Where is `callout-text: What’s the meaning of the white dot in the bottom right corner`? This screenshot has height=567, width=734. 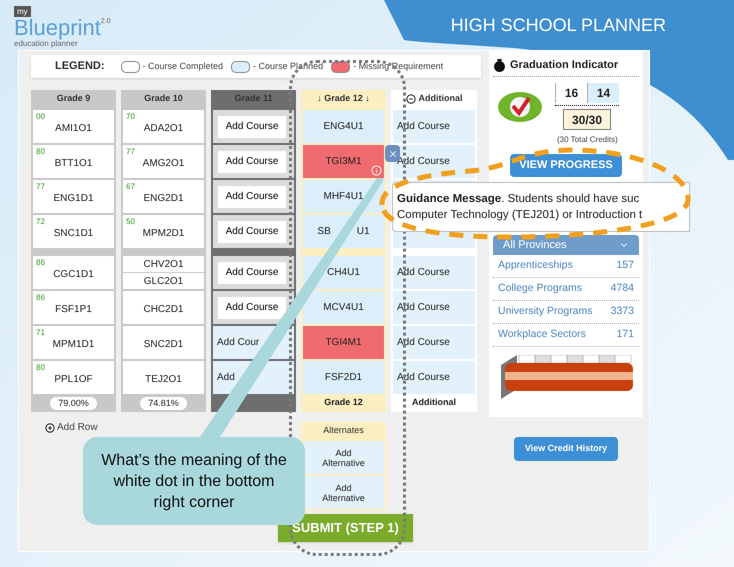
callout-text: What’s the meaning of the white dot in the bottom right corner is located at coordinates (194, 481).